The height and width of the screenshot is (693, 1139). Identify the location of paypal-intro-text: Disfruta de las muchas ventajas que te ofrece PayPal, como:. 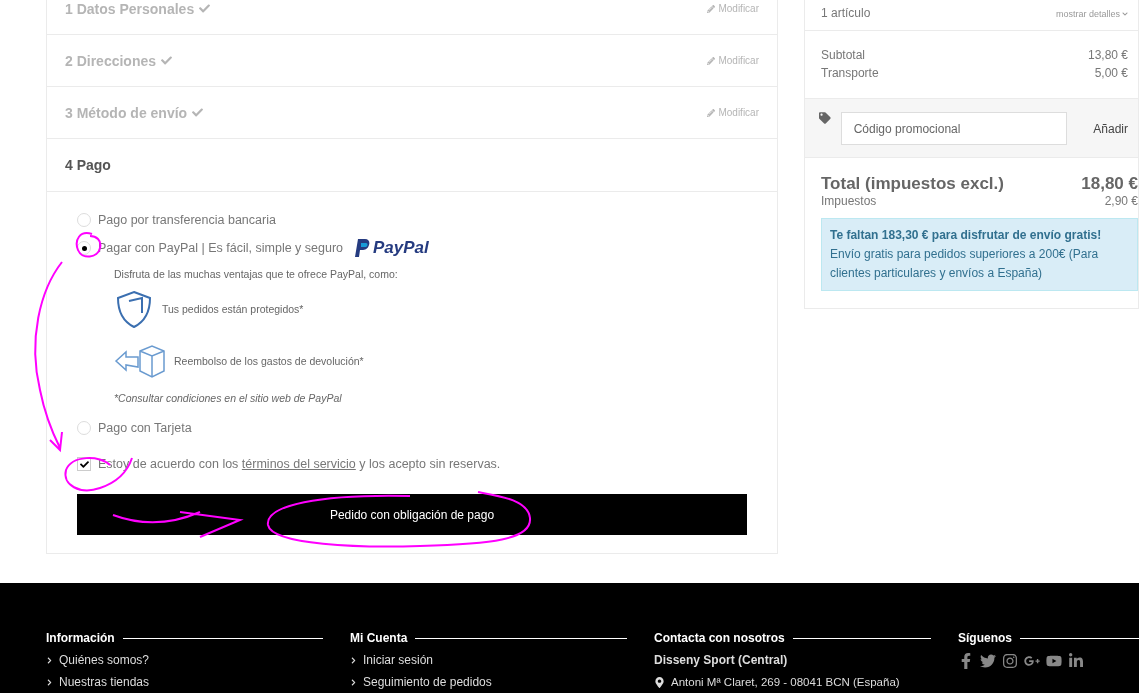
(256, 274).